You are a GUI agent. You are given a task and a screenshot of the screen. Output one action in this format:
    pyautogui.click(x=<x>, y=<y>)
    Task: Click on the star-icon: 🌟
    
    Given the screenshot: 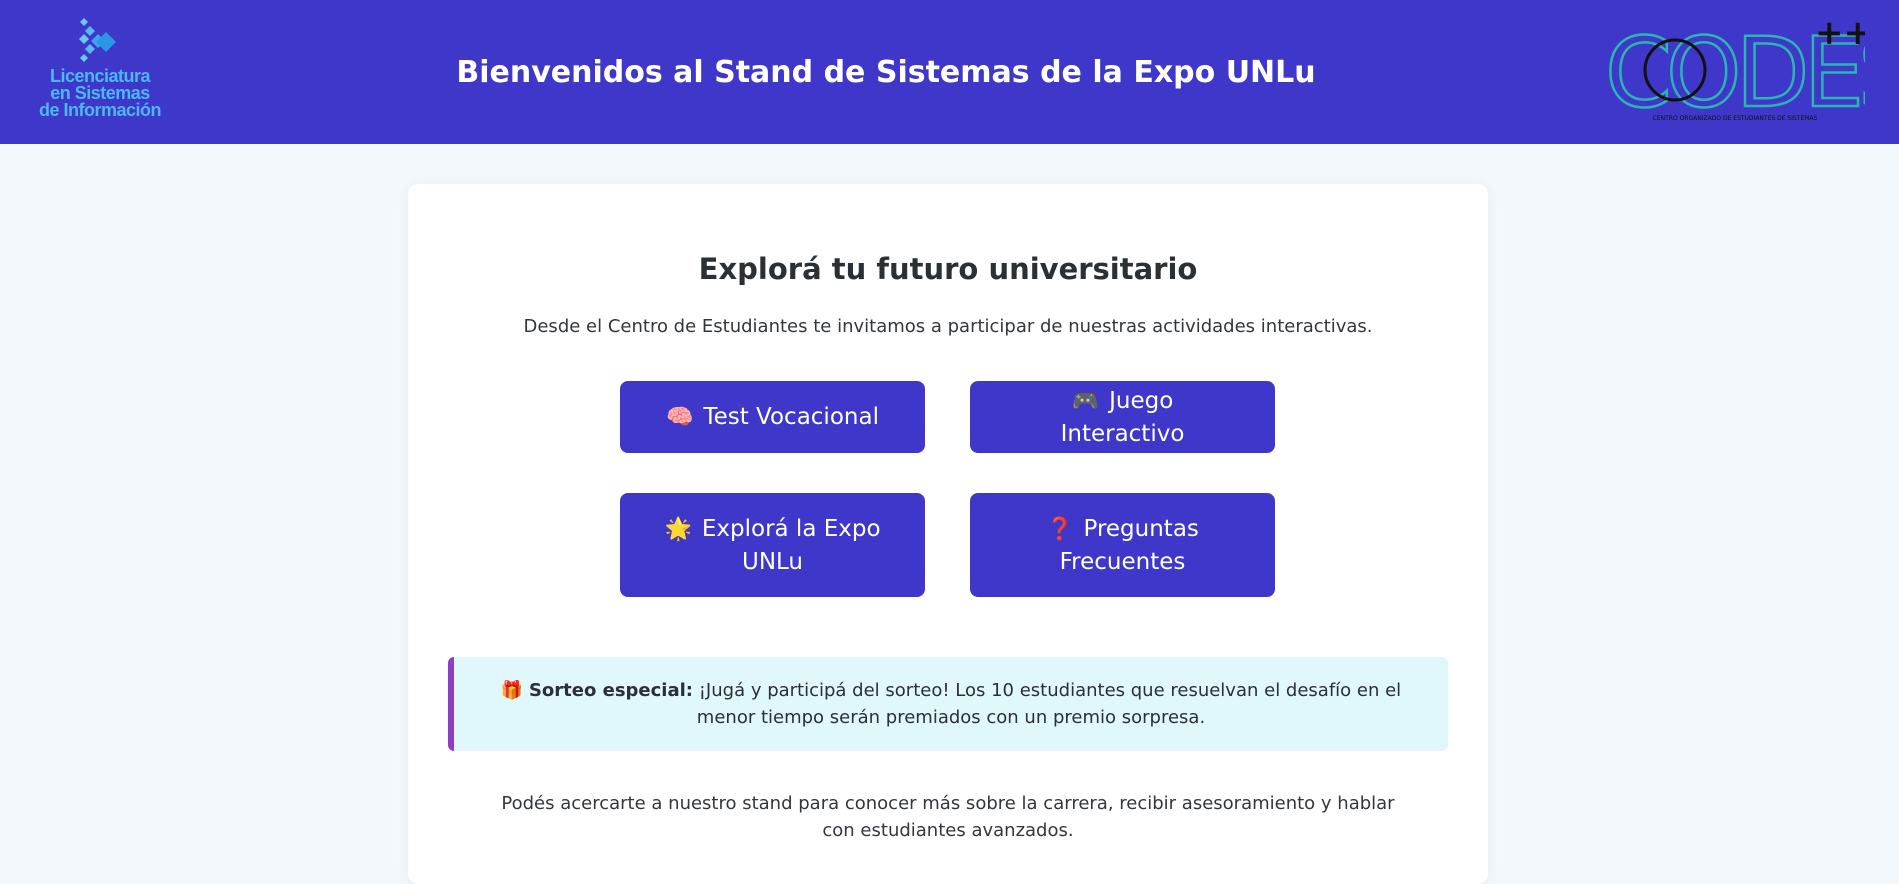 What is the action you would take?
    pyautogui.click(x=678, y=529)
    